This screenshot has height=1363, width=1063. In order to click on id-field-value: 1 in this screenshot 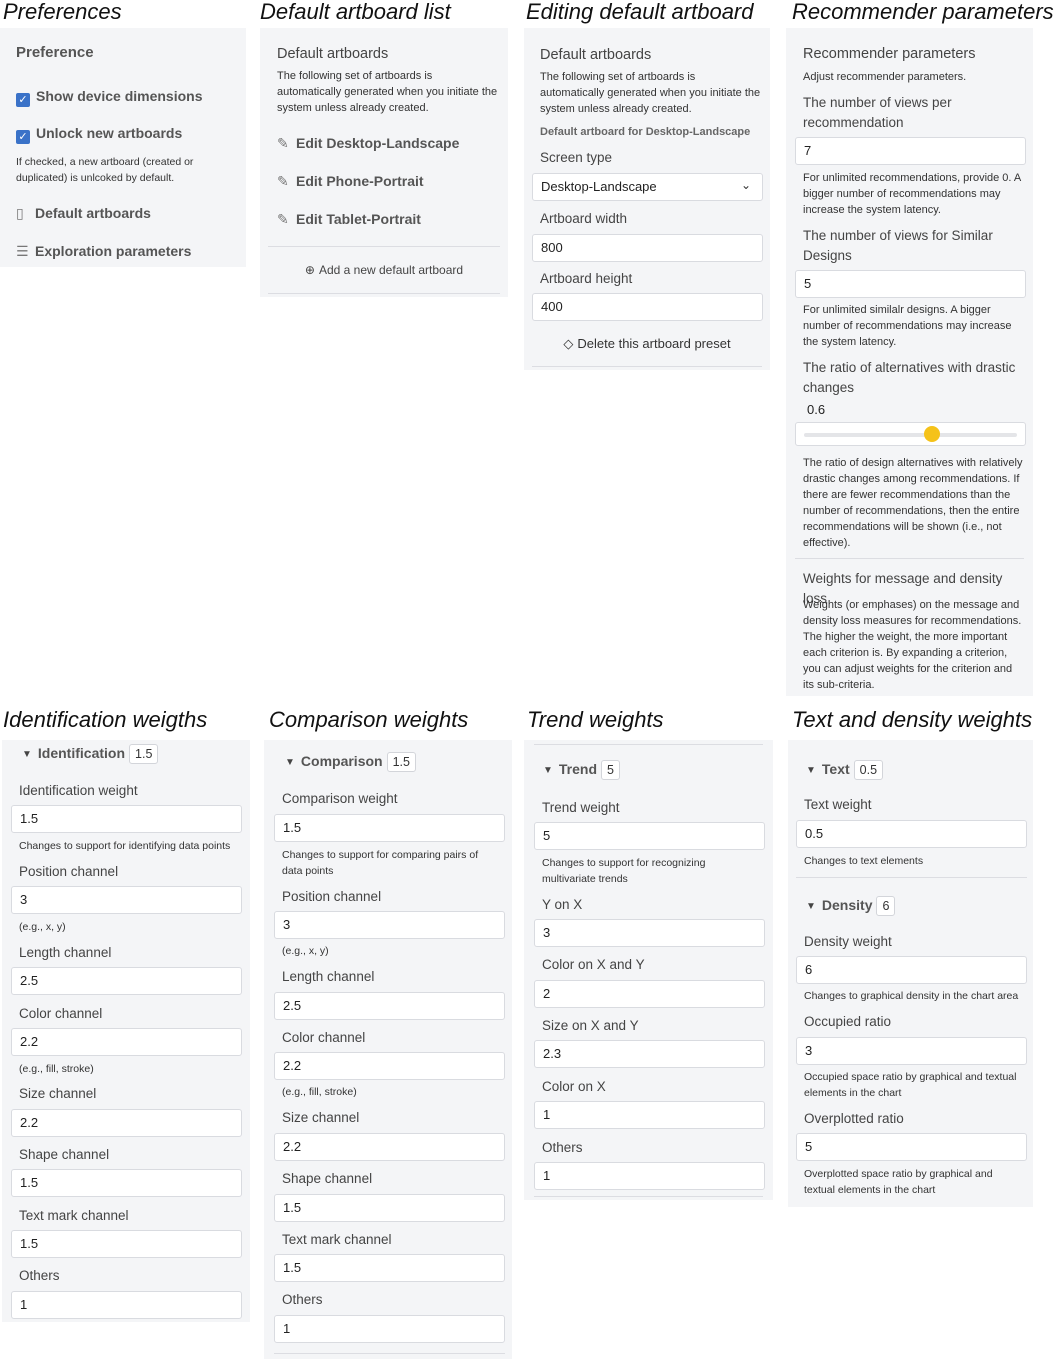, I will do `click(126, 1305)`.